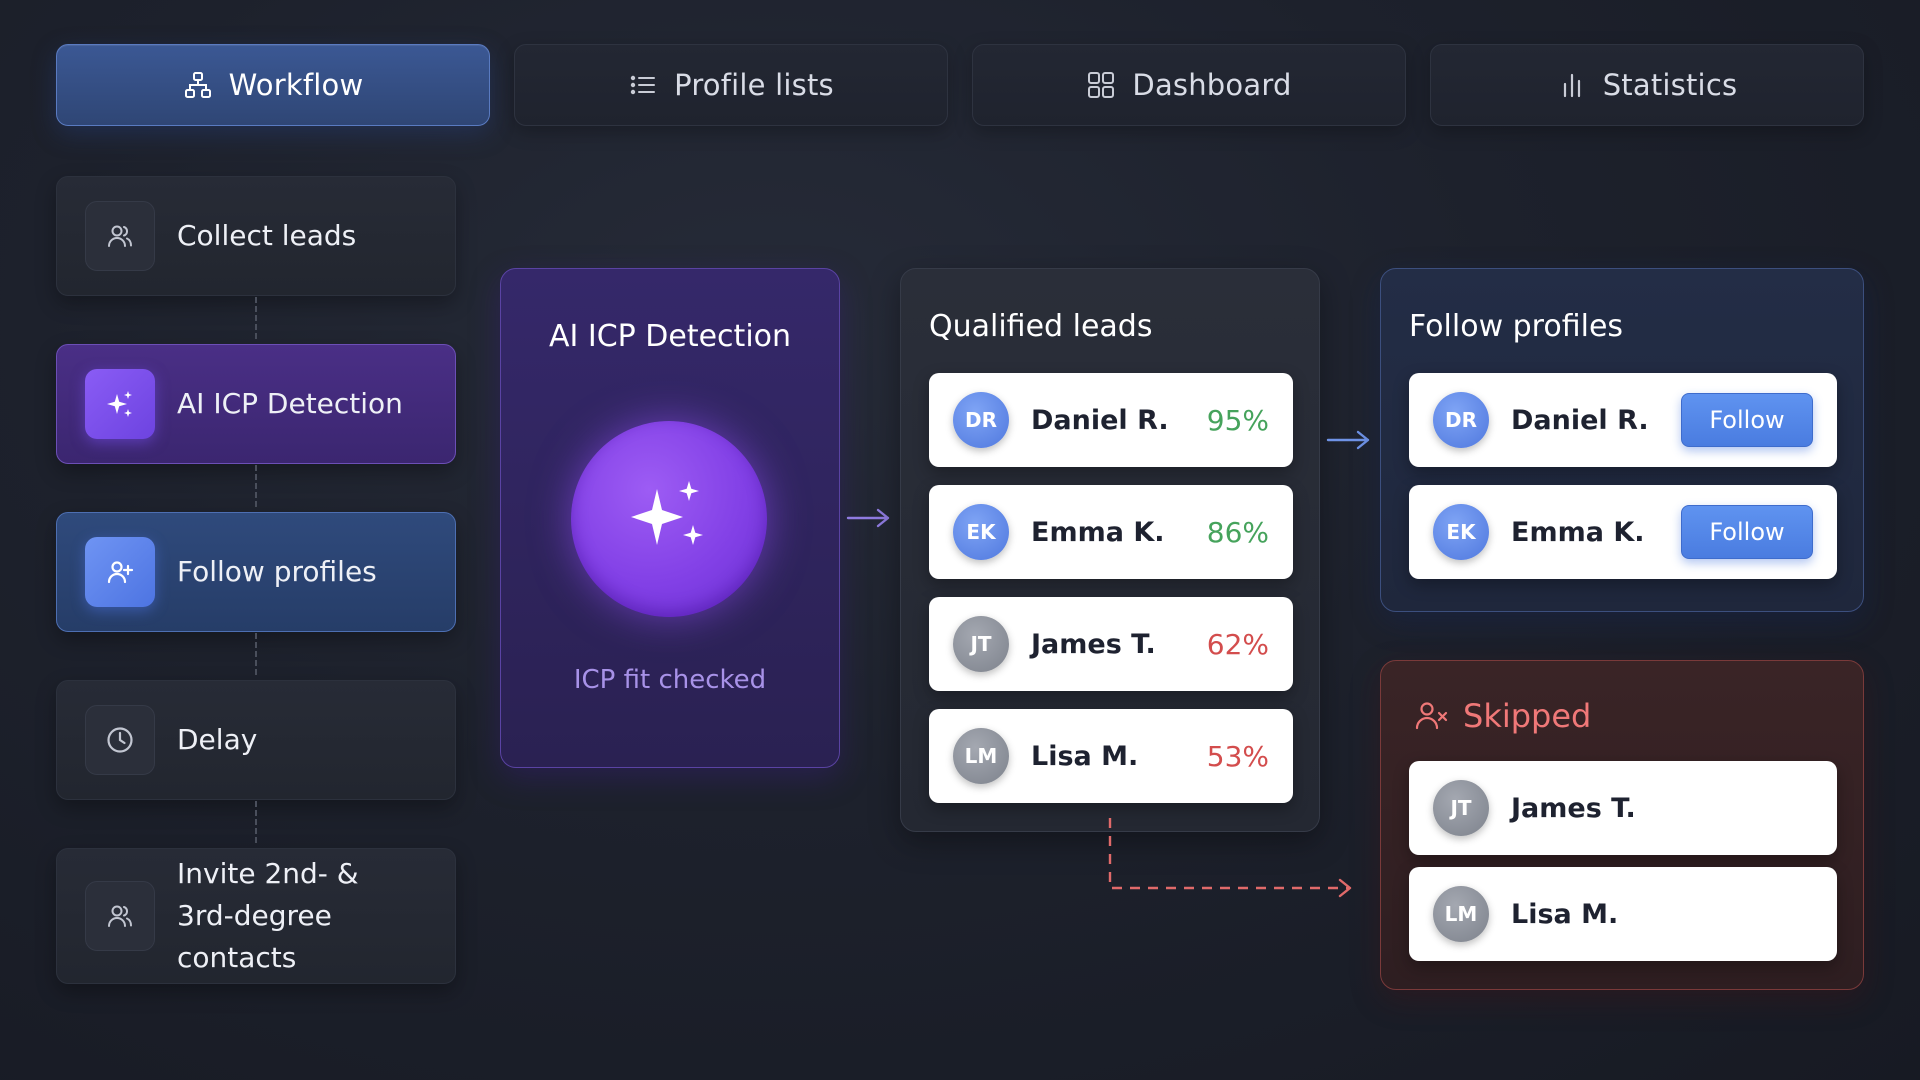 The height and width of the screenshot is (1080, 1920). I want to click on profile-card: DR Daniel R. Follow, so click(1623, 420).